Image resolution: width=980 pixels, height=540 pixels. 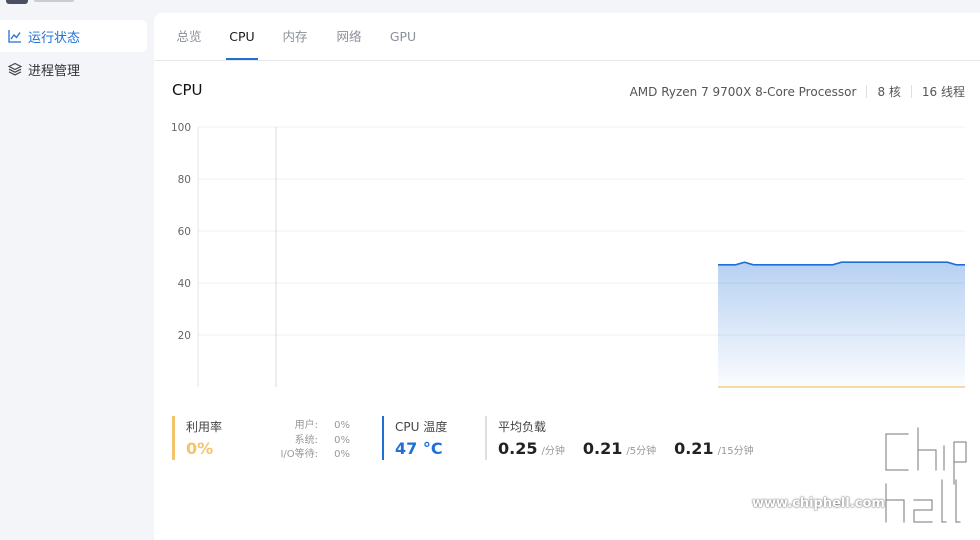 What do you see at coordinates (54, 38) in the screenshot?
I see `sidebar-item-label: 运行状态` at bounding box center [54, 38].